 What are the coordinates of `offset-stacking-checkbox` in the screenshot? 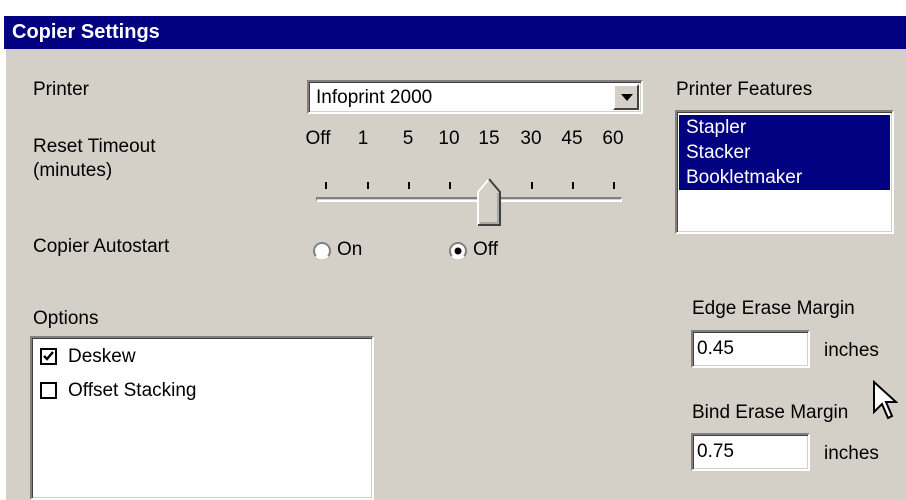 It's located at (48, 390).